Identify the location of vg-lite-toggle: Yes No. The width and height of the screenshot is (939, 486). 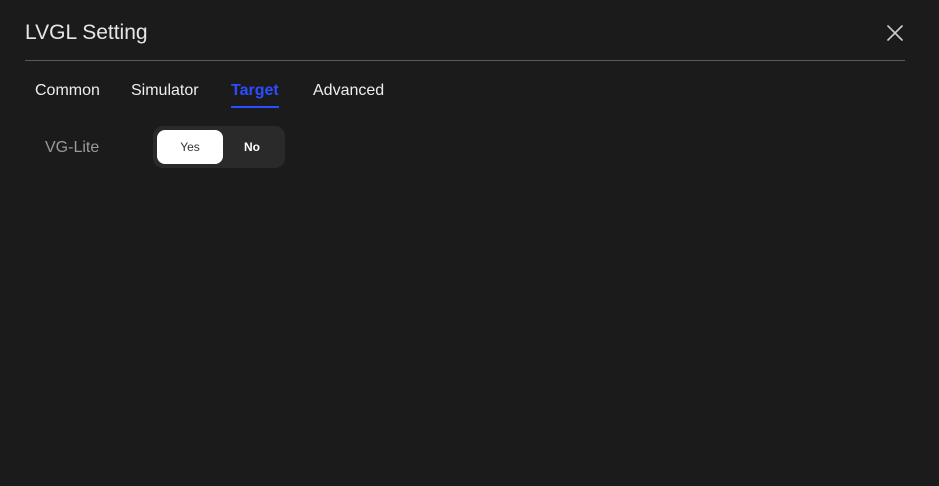
(219, 147).